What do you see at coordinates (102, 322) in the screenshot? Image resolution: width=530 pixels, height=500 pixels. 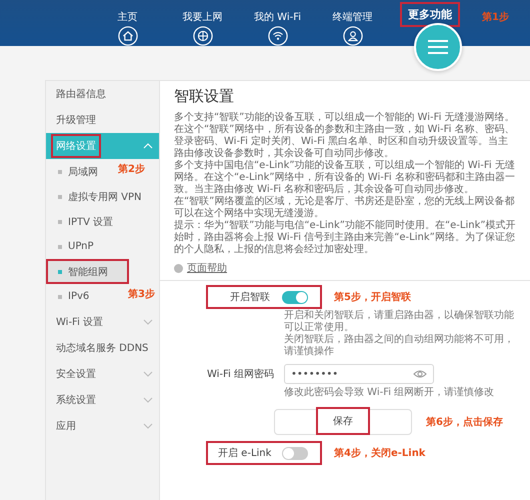 I see `sidebar-item: Wi-Fi 设置` at bounding box center [102, 322].